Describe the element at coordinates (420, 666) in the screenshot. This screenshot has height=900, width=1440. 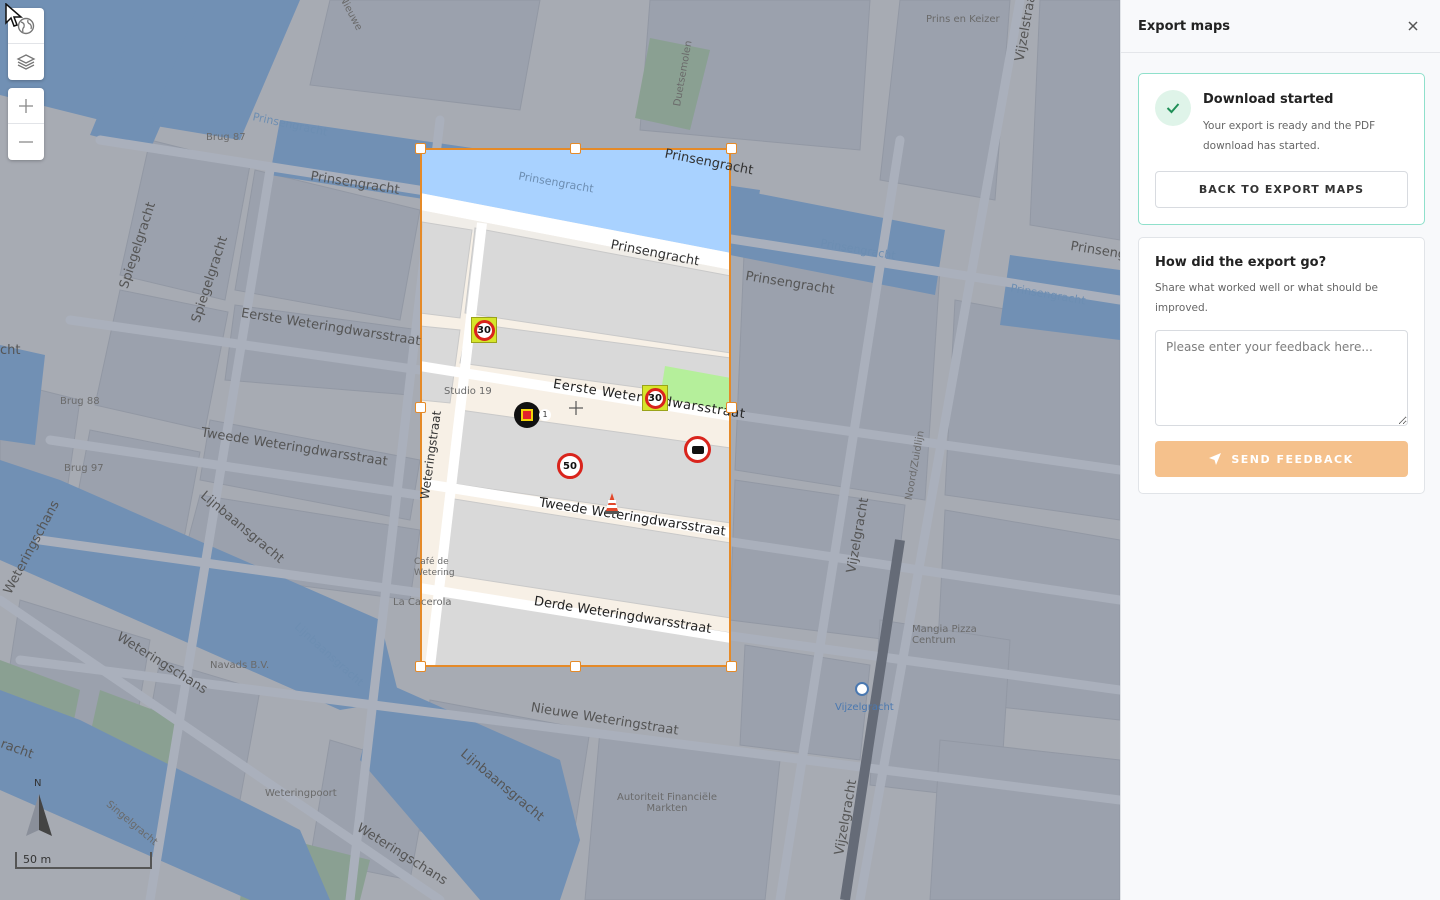
I see `resize-handle-sw` at that location.